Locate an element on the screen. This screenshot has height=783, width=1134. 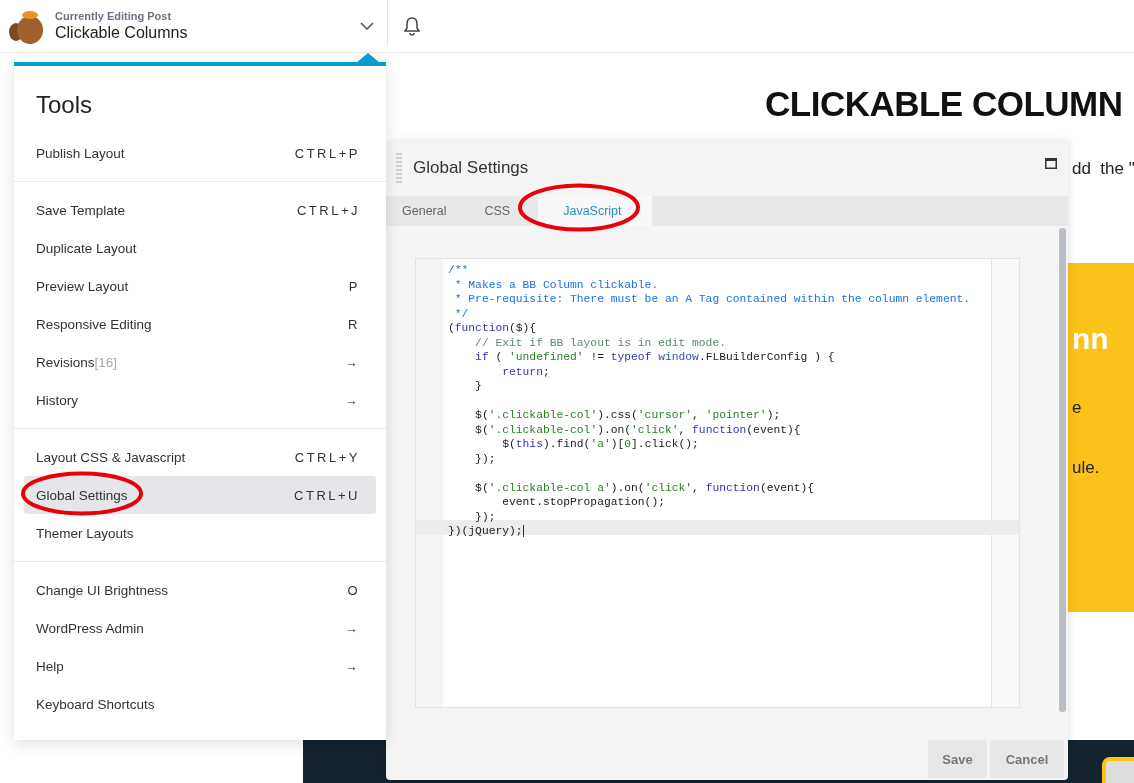
menu-item: Help → is located at coordinates (200, 666).